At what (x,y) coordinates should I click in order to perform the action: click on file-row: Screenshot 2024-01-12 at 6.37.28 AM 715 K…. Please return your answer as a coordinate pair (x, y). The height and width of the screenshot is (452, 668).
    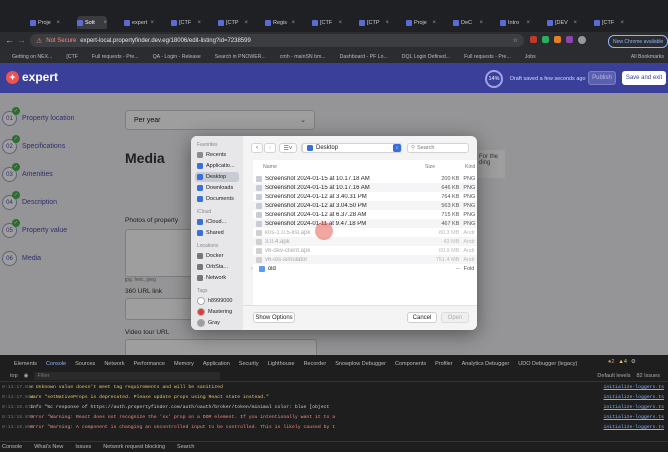
    Looking at the image, I should click on (365, 214).